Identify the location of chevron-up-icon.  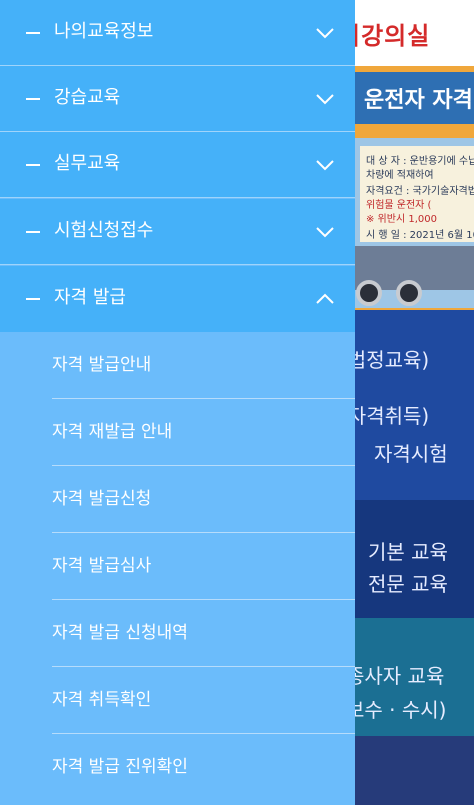
(325, 299).